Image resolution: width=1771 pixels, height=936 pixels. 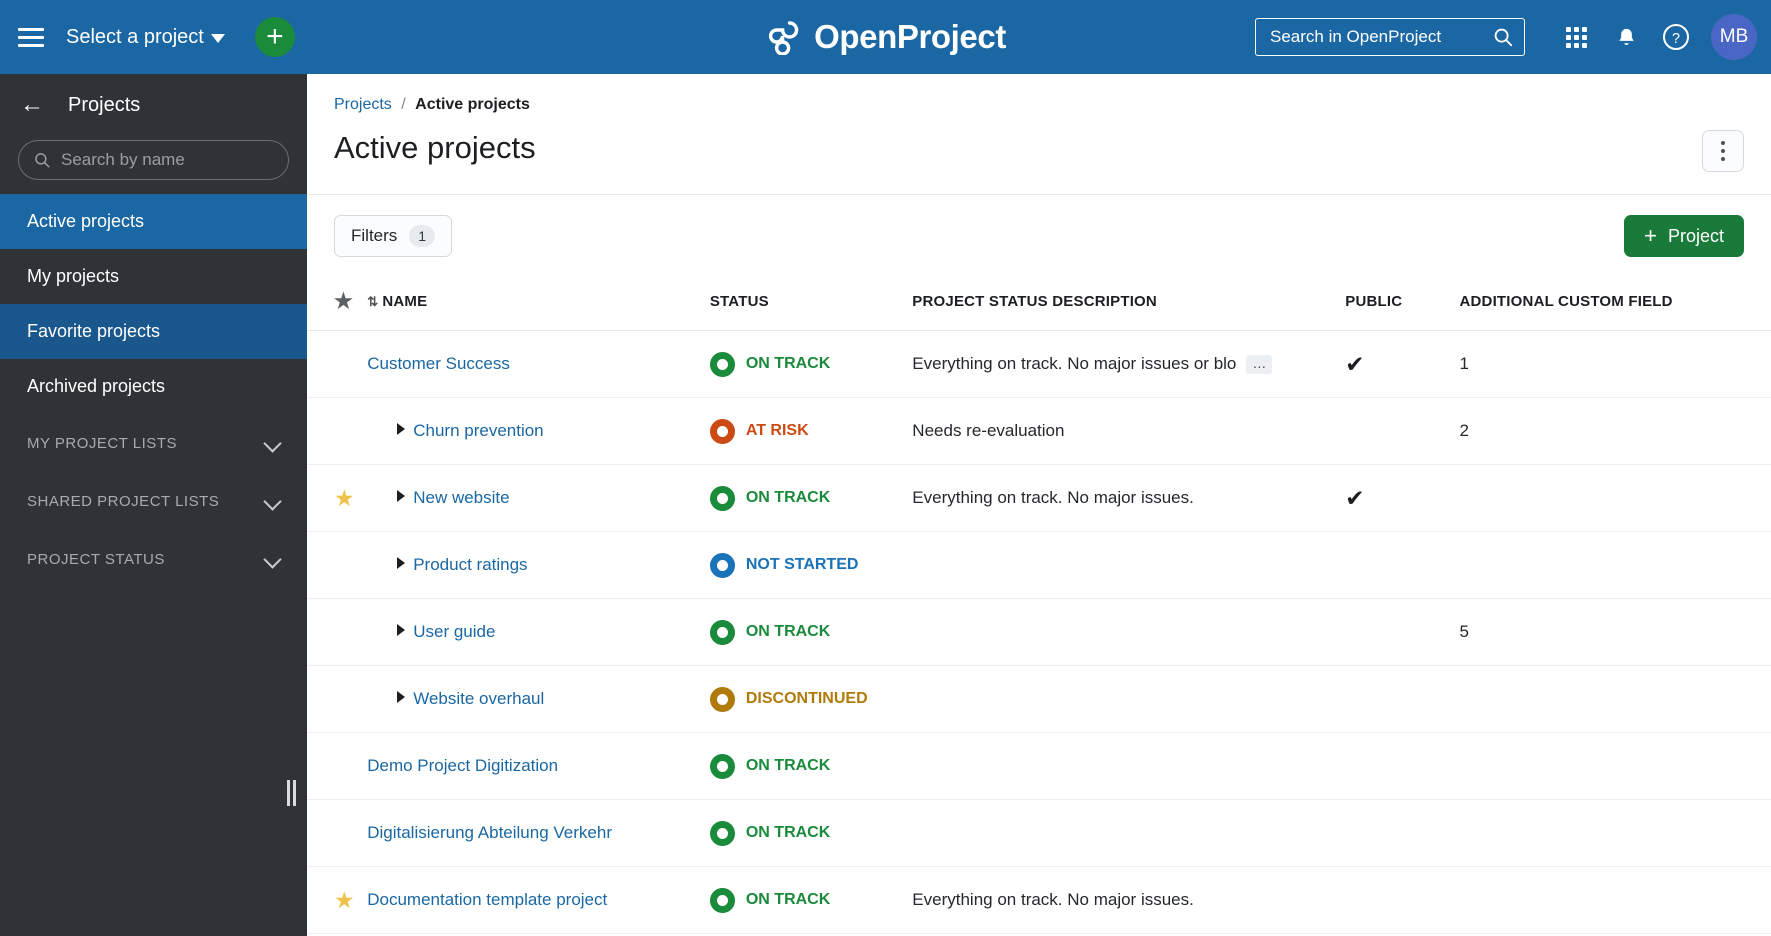 I want to click on custom-field-value: 1, so click(x=1464, y=363).